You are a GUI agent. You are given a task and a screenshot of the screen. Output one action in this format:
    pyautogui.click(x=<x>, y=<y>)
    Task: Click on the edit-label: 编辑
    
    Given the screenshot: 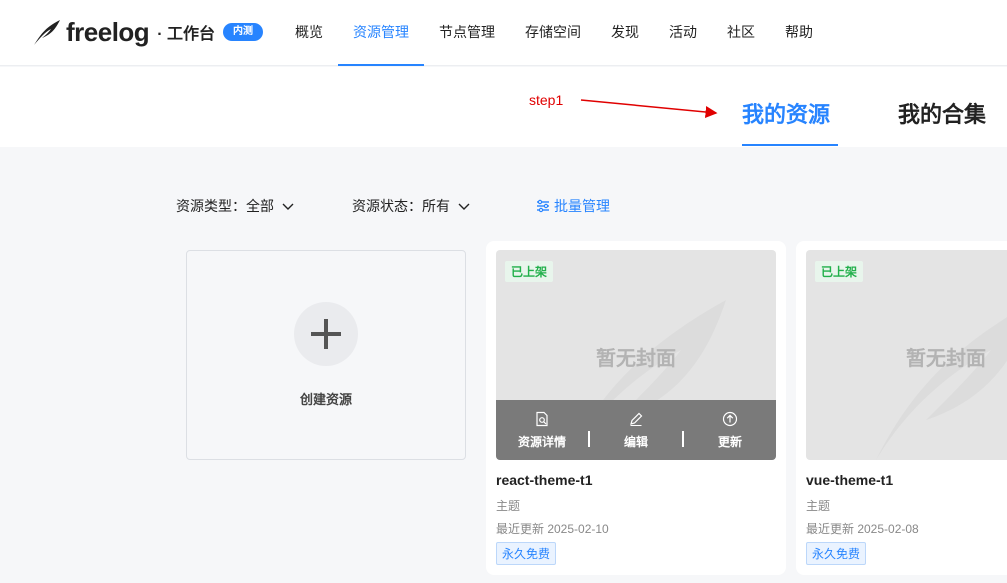 What is the action you would take?
    pyautogui.click(x=635, y=441)
    